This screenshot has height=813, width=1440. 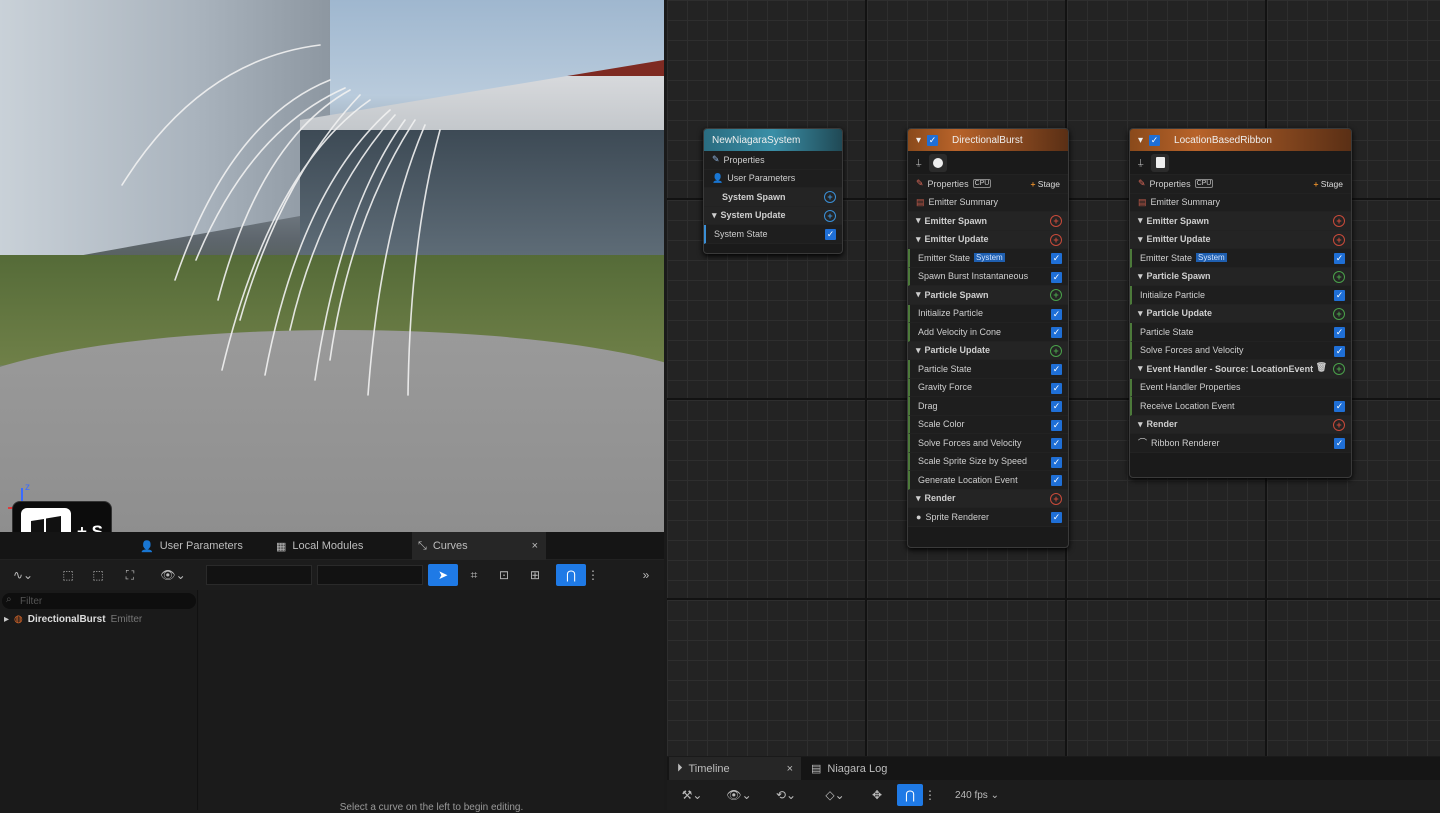 I want to click on module-row: Scale Sprite Size by Speed ✓, so click(x=988, y=461).